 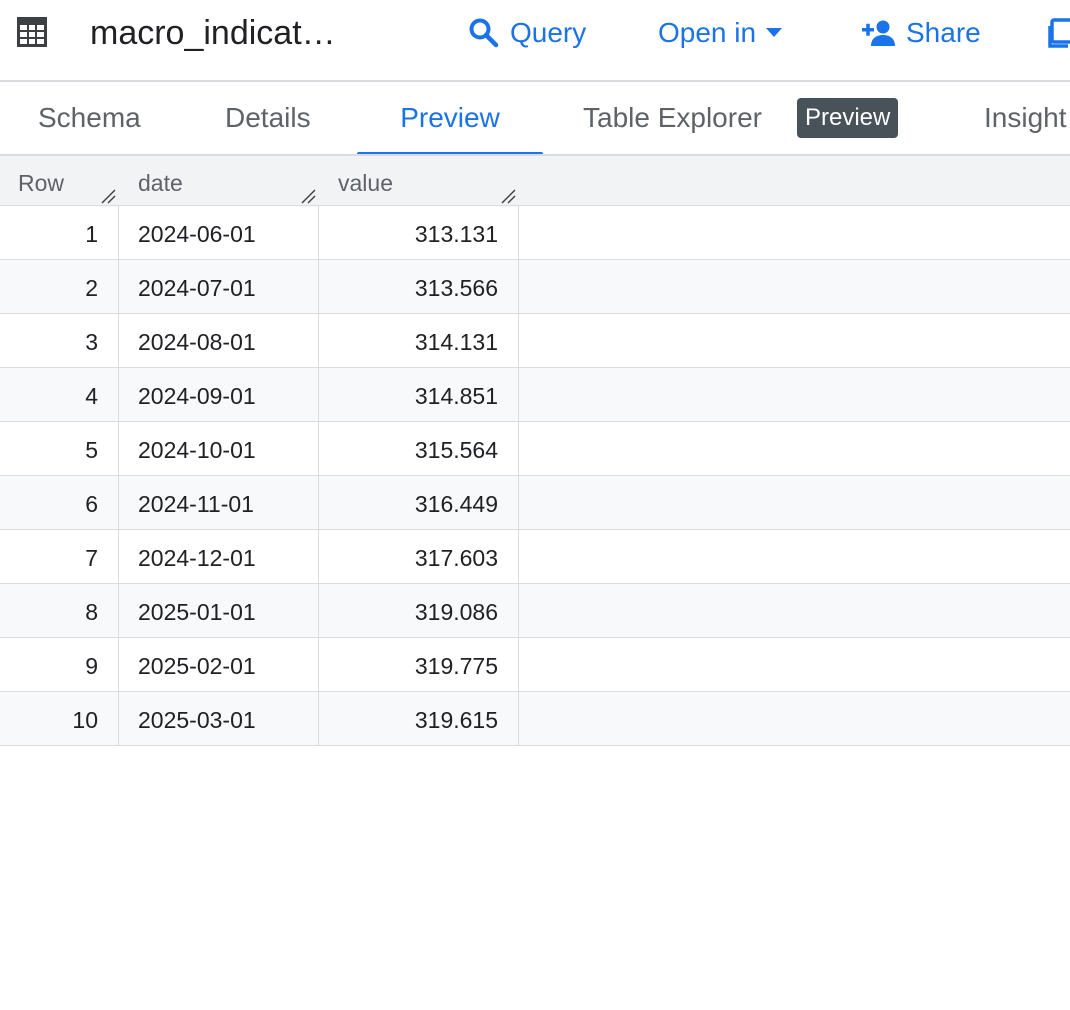 What do you see at coordinates (419, 610) in the screenshot?
I see `value-cell: 319.086` at bounding box center [419, 610].